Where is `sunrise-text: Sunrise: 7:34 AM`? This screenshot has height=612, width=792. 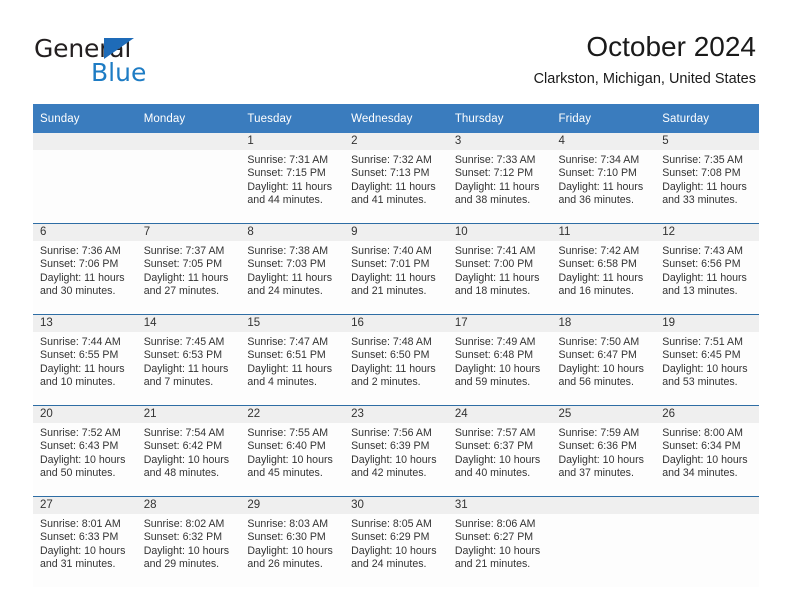 sunrise-text: Sunrise: 7:34 AM is located at coordinates (599, 160).